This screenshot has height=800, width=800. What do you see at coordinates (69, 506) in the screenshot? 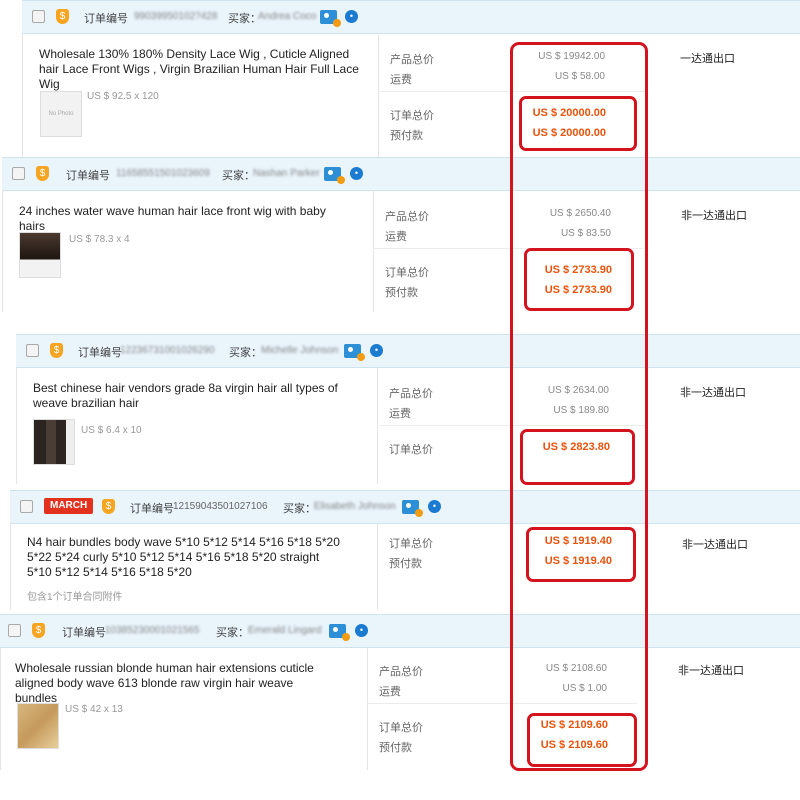
I see `march-promo-badge: MARCH` at bounding box center [69, 506].